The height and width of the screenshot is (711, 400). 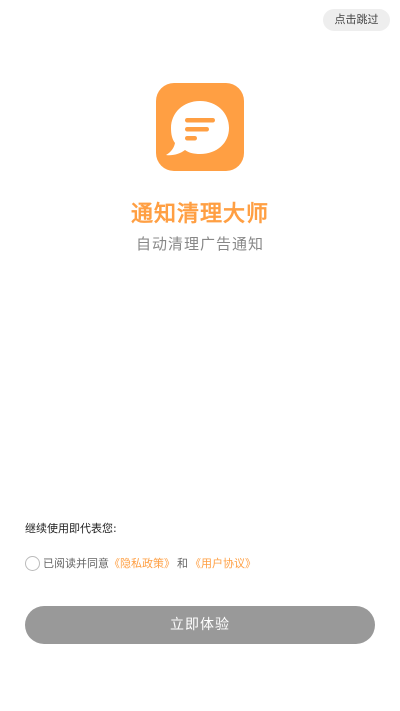 I want to click on skip-button: 点击跳过, so click(x=356, y=20).